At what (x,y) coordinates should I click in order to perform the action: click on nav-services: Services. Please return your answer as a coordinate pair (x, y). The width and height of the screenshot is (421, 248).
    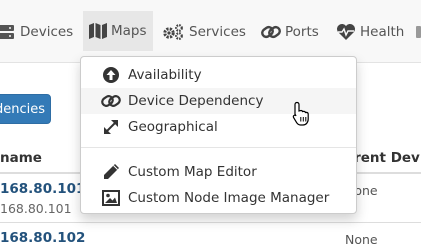
    Looking at the image, I should click on (204, 32).